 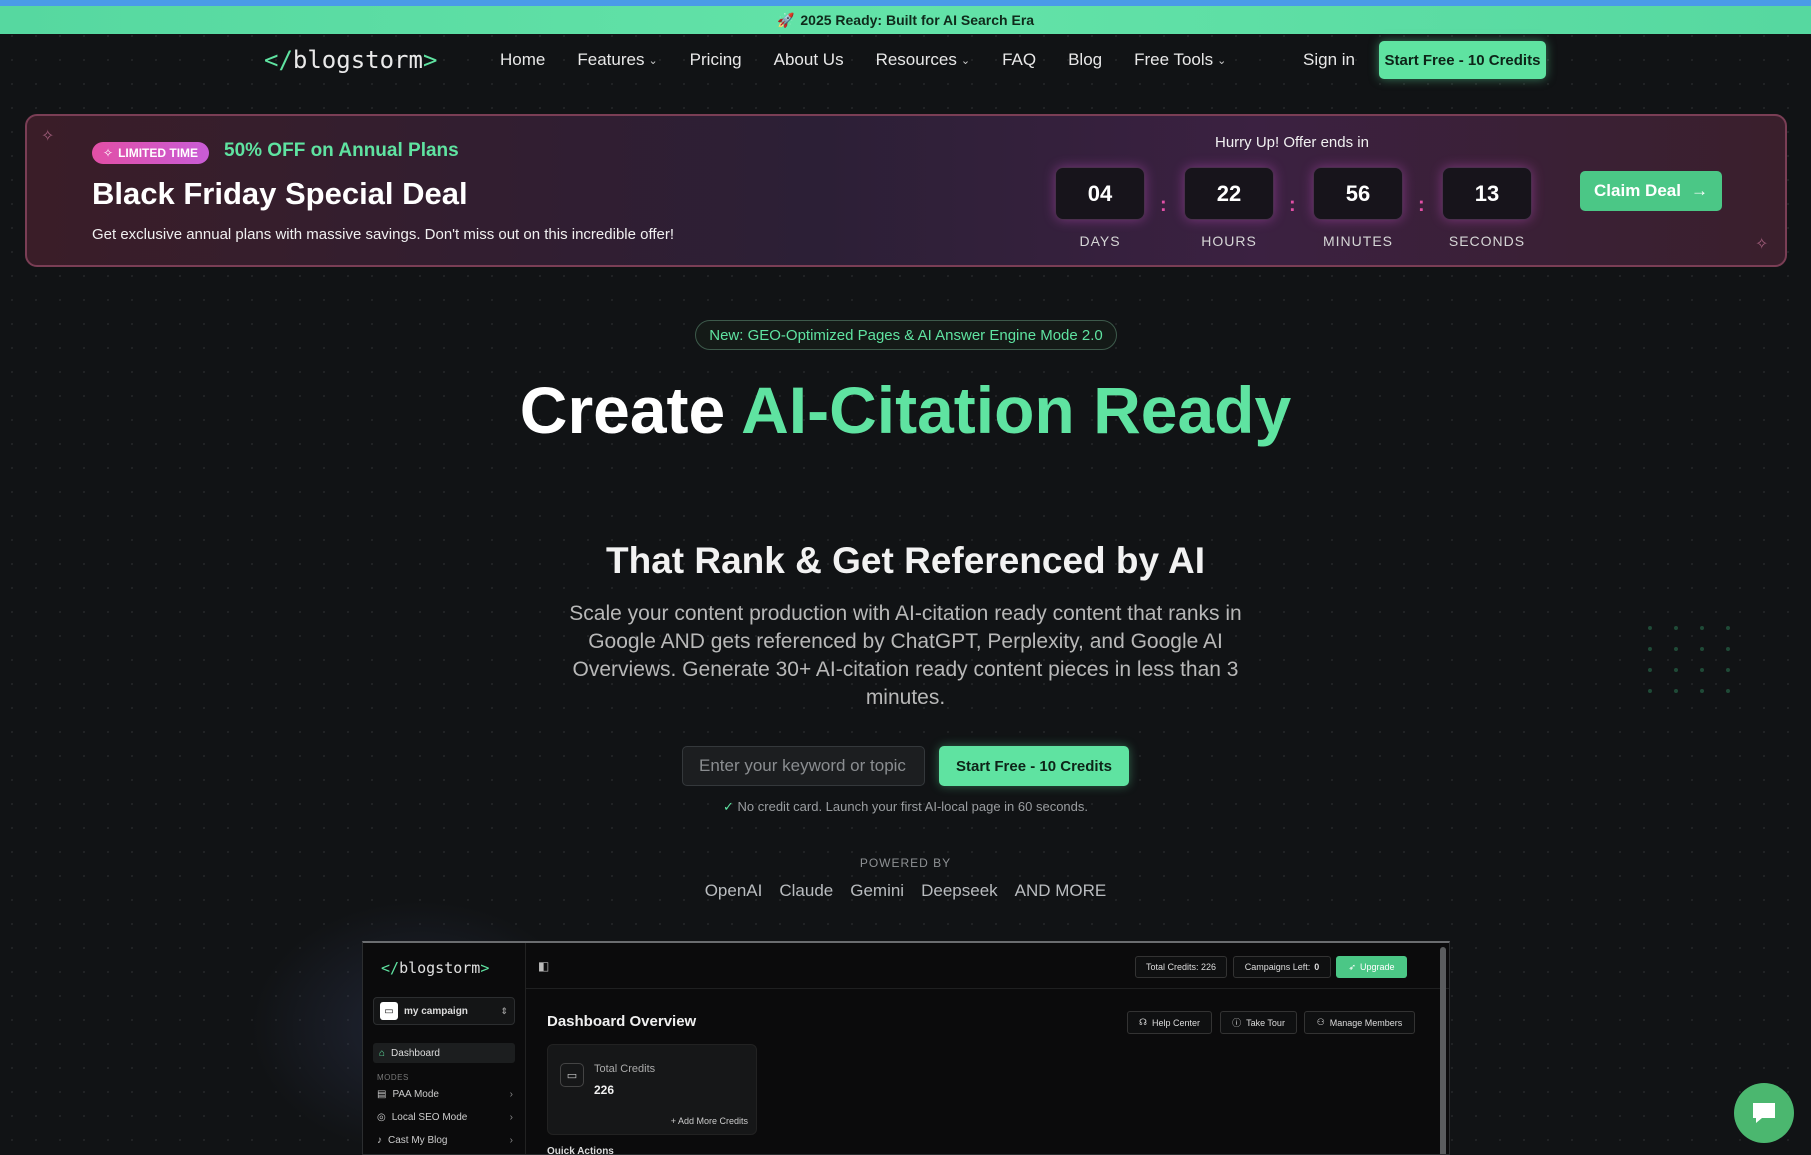 I want to click on promo-title: Black Friday Special Deal, so click(x=280, y=193).